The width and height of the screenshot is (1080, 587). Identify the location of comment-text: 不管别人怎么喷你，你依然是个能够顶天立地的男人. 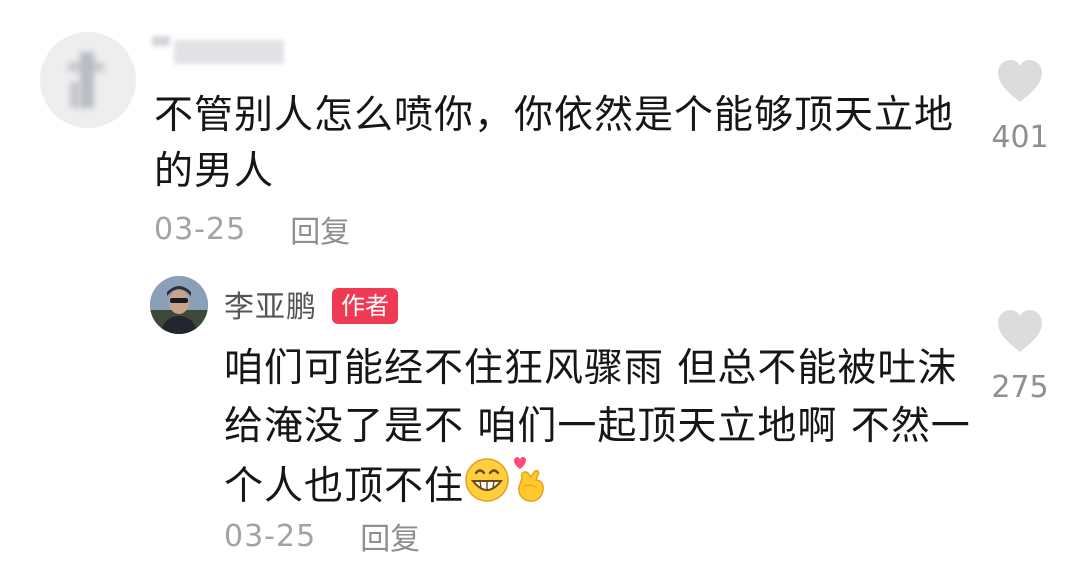
(554, 143).